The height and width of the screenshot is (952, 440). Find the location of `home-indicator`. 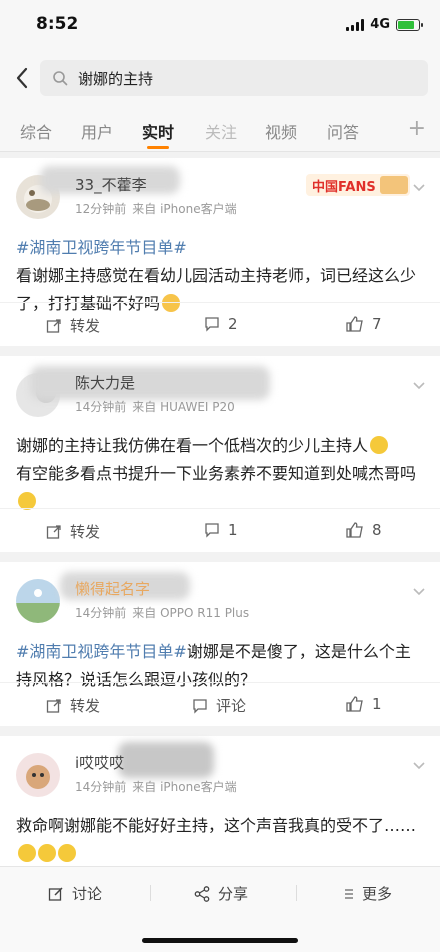

home-indicator is located at coordinates (220, 940).